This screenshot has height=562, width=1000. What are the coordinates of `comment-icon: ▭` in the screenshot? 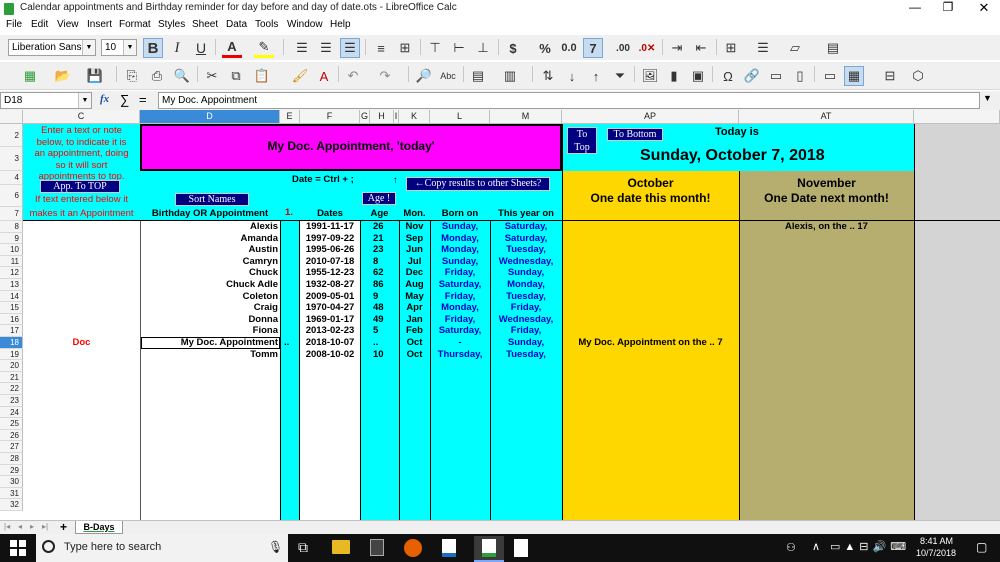 It's located at (776, 76).